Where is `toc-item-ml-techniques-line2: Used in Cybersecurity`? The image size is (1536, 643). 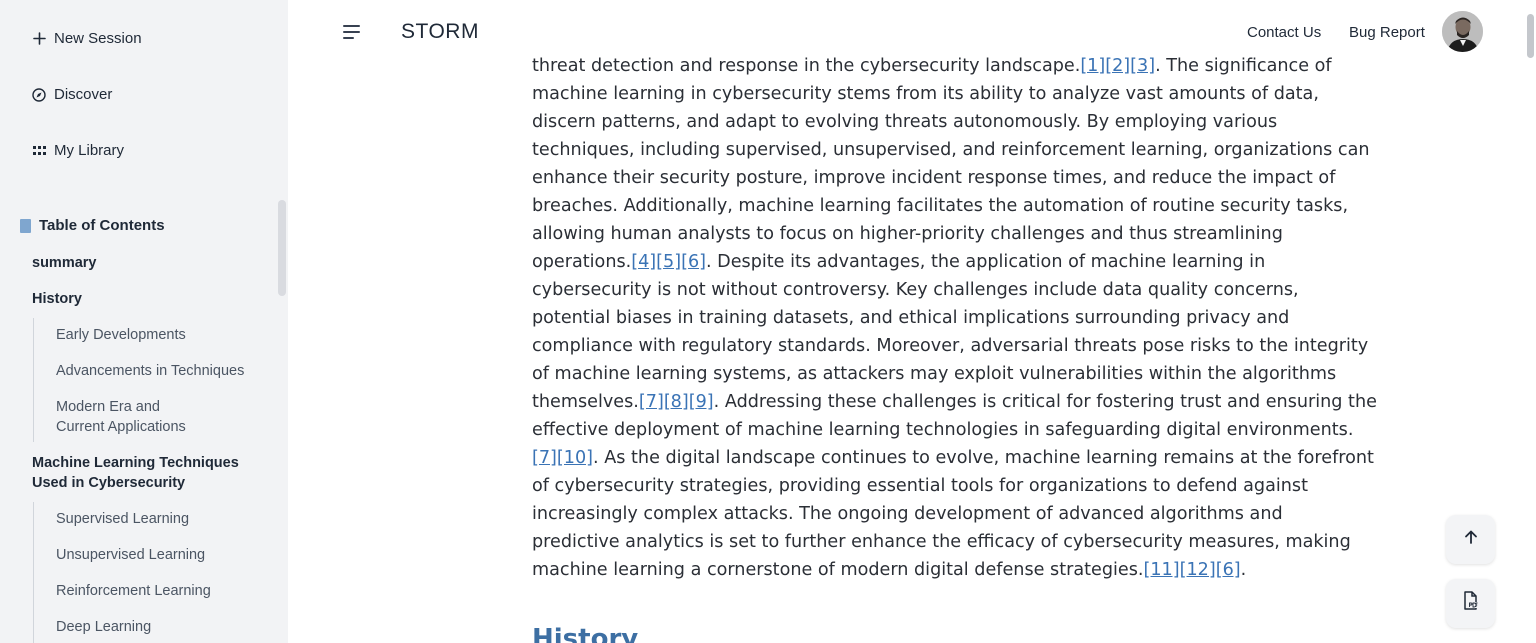 toc-item-ml-techniques-line2: Used in Cybersecurity is located at coordinates (109, 483).